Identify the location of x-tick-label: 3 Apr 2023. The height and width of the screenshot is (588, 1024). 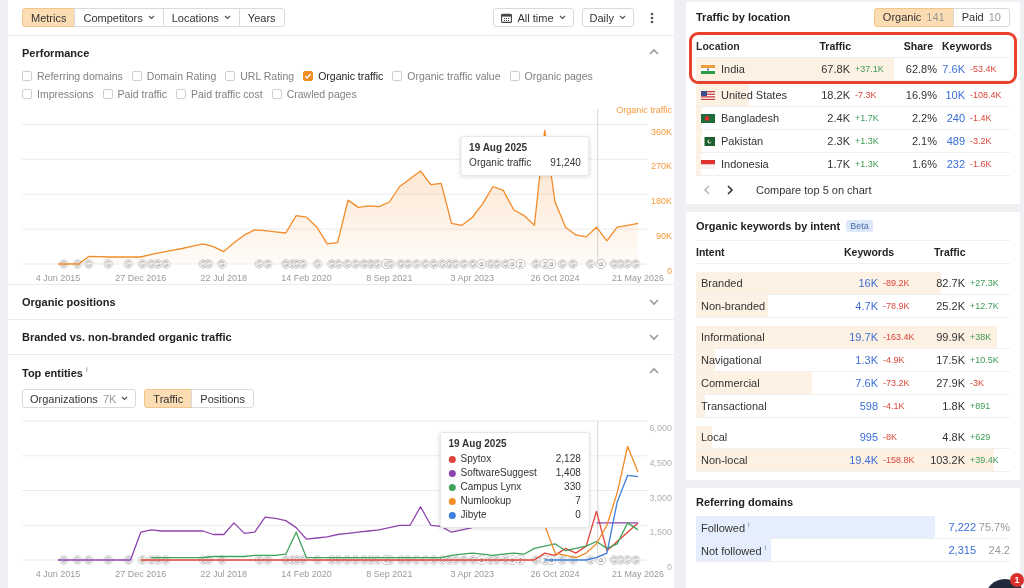
(472, 278).